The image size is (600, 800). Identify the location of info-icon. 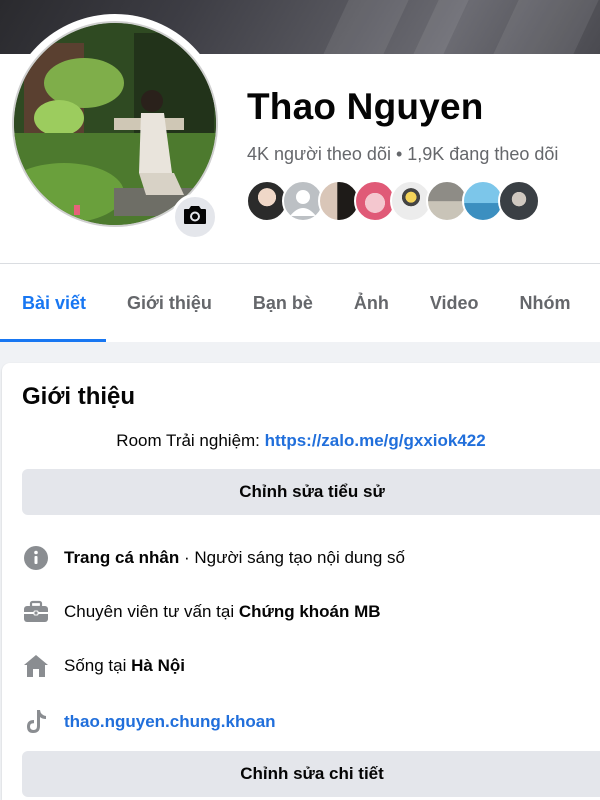
(36, 558).